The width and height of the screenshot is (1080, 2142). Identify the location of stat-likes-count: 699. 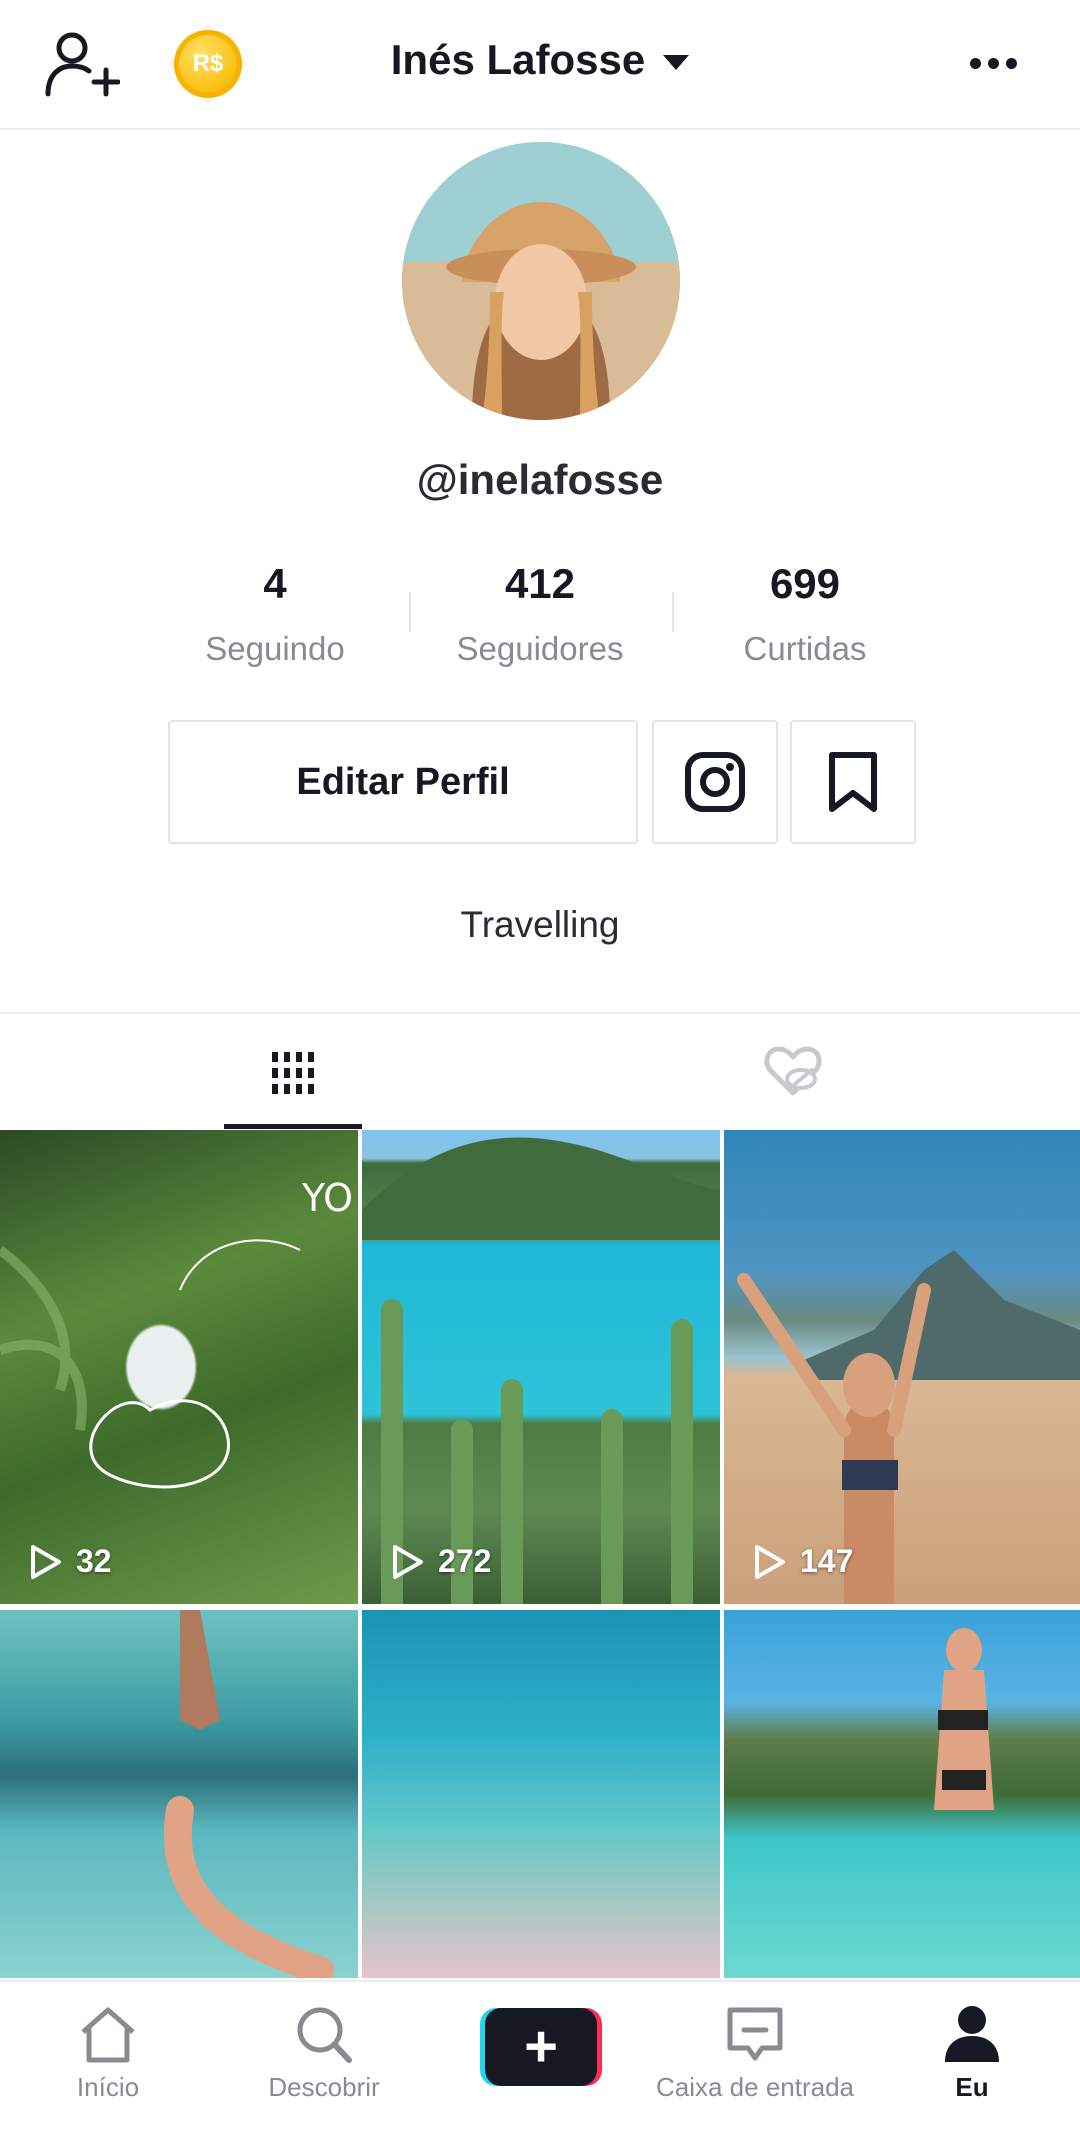
(805, 583).